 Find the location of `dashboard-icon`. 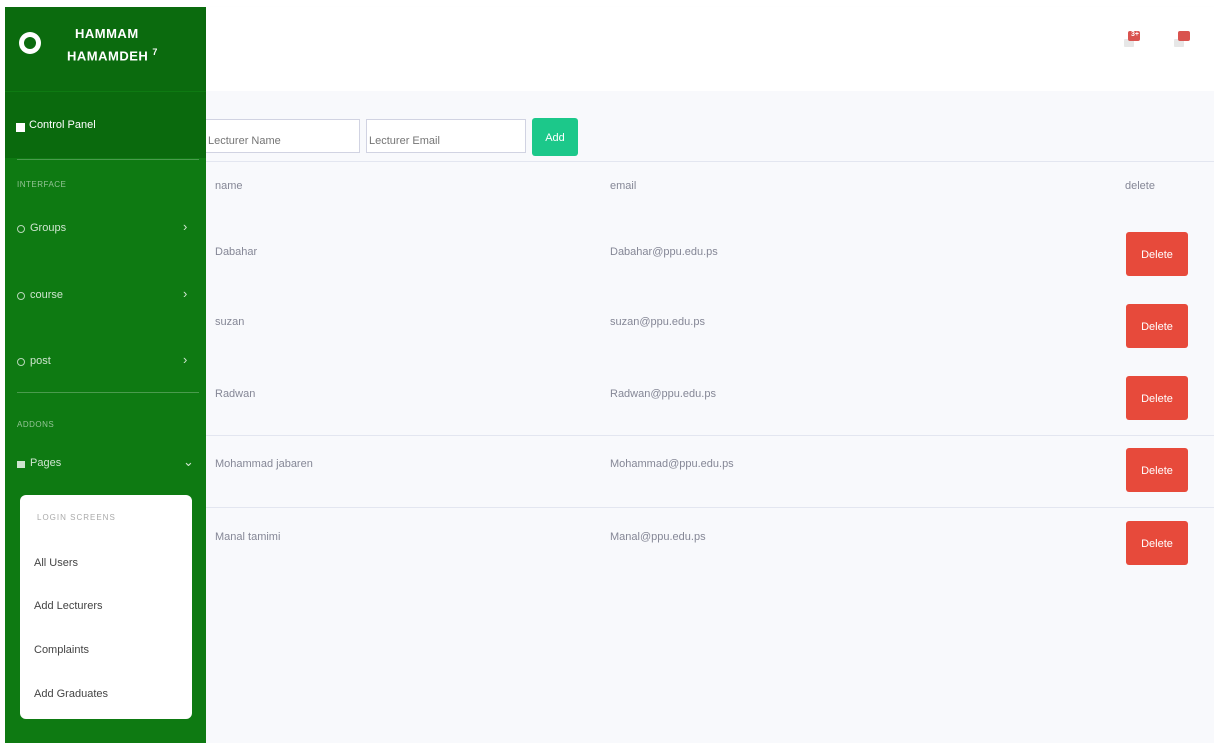

dashboard-icon is located at coordinates (20, 127).